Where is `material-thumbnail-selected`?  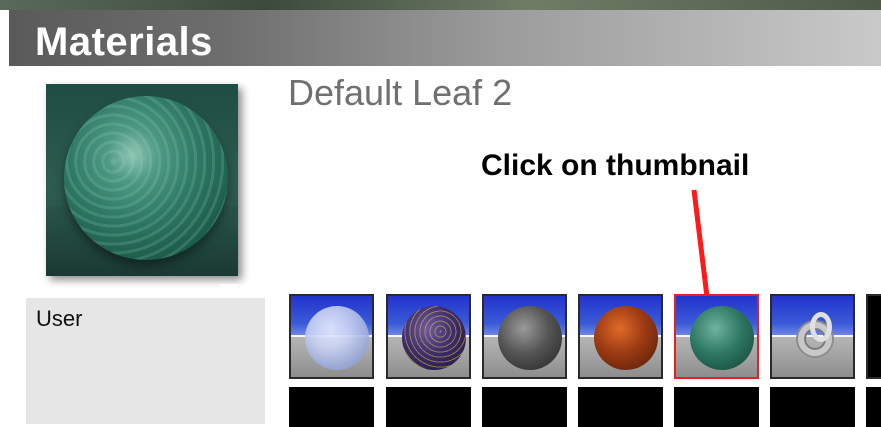 material-thumbnail-selected is located at coordinates (716, 336).